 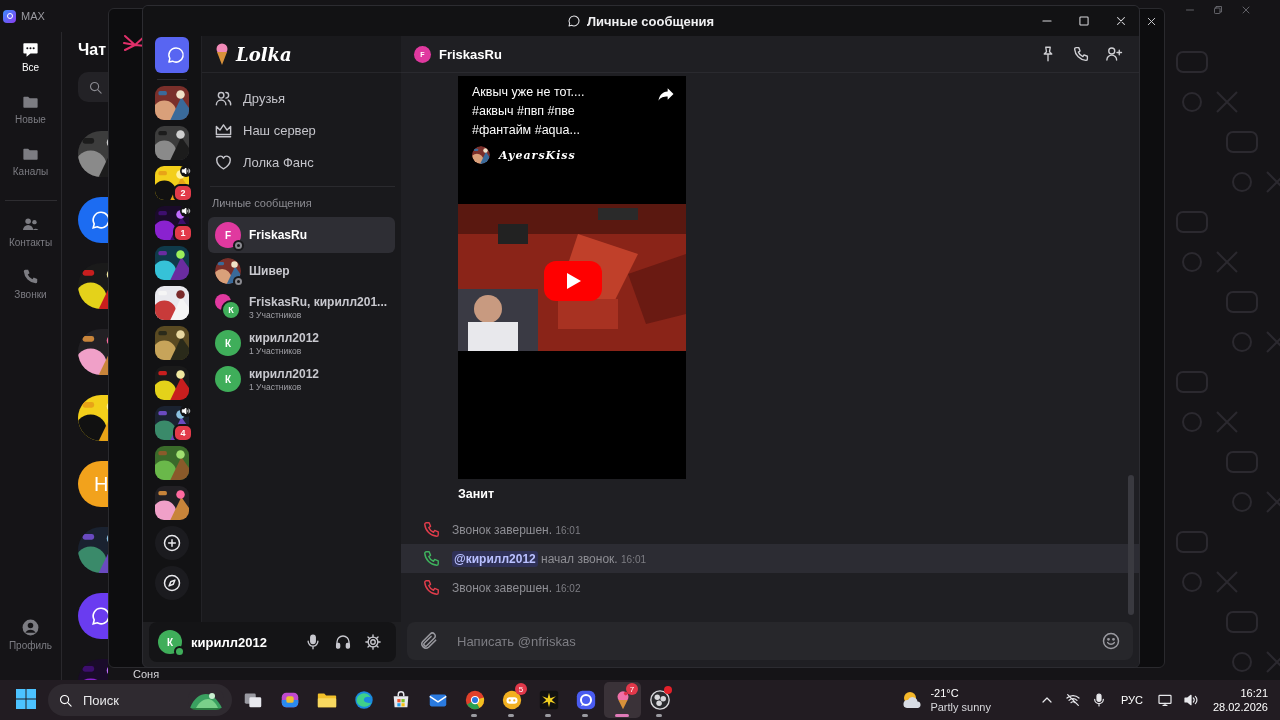 I want to click on search-field, so click(x=93, y=87).